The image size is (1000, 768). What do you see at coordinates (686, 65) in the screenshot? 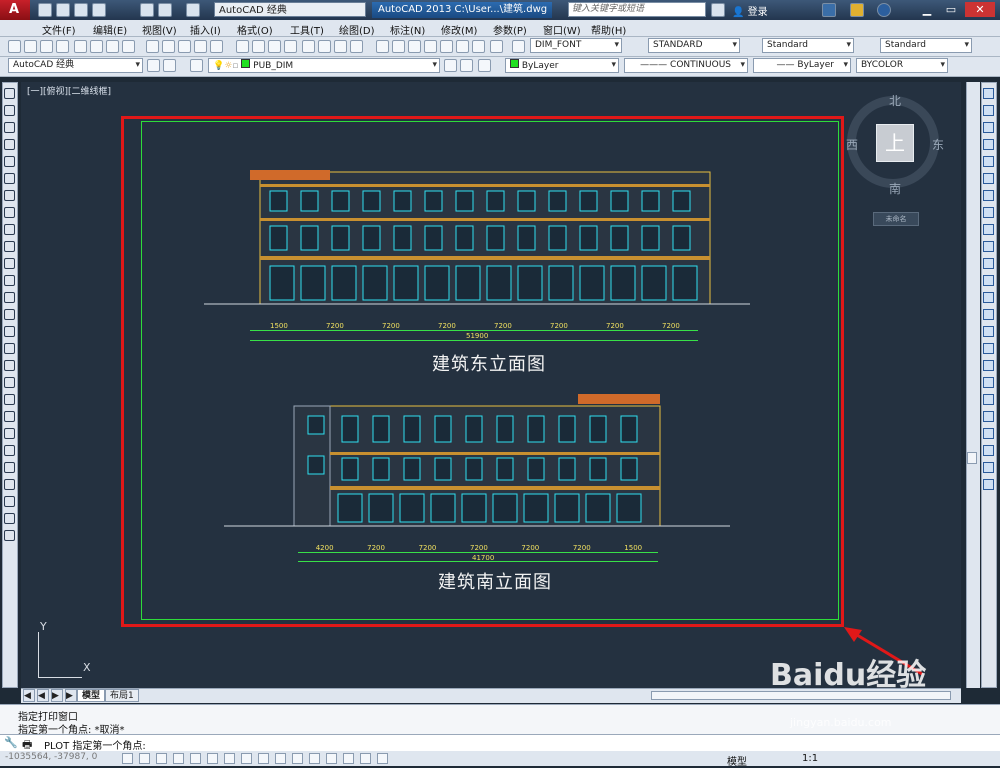
I see `linetype-select: ——— CONTINUOUS` at bounding box center [686, 65].